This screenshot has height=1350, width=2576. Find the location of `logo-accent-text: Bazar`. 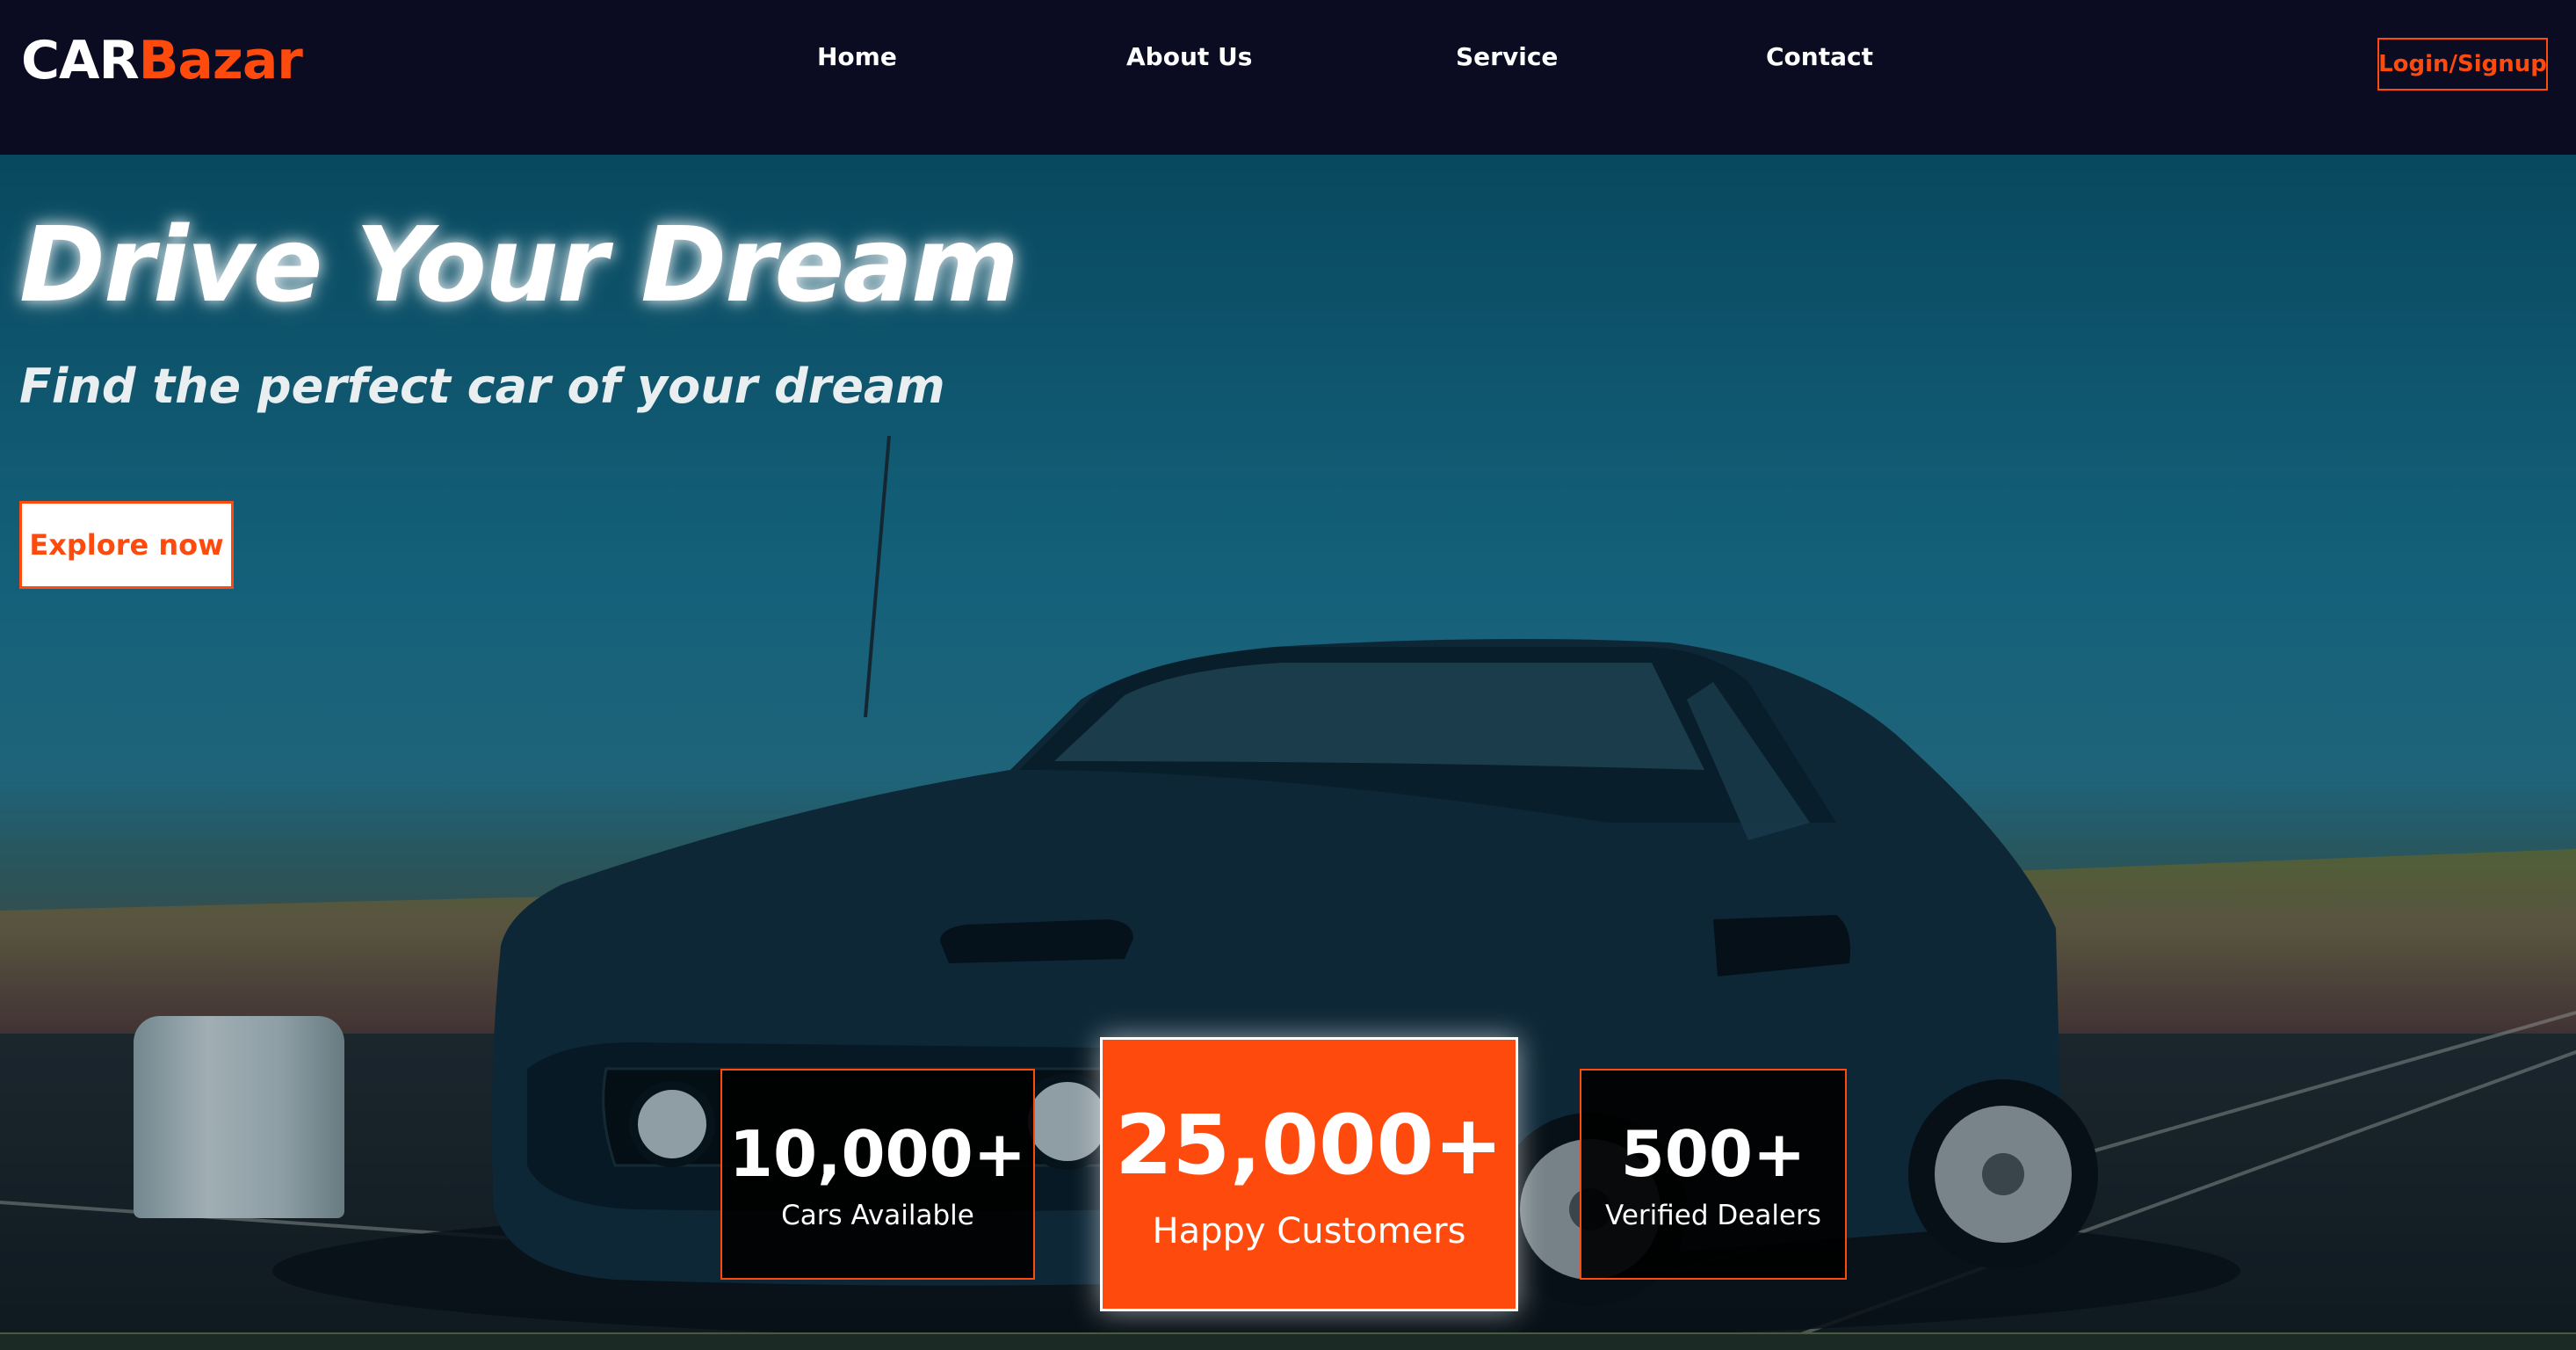

logo-accent-text: Bazar is located at coordinates (220, 60).